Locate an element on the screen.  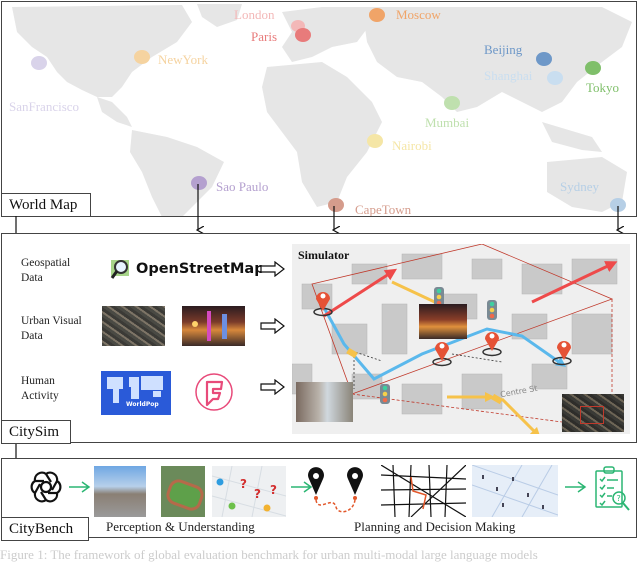
traffic-map-photo is located at coordinates (515, 491).